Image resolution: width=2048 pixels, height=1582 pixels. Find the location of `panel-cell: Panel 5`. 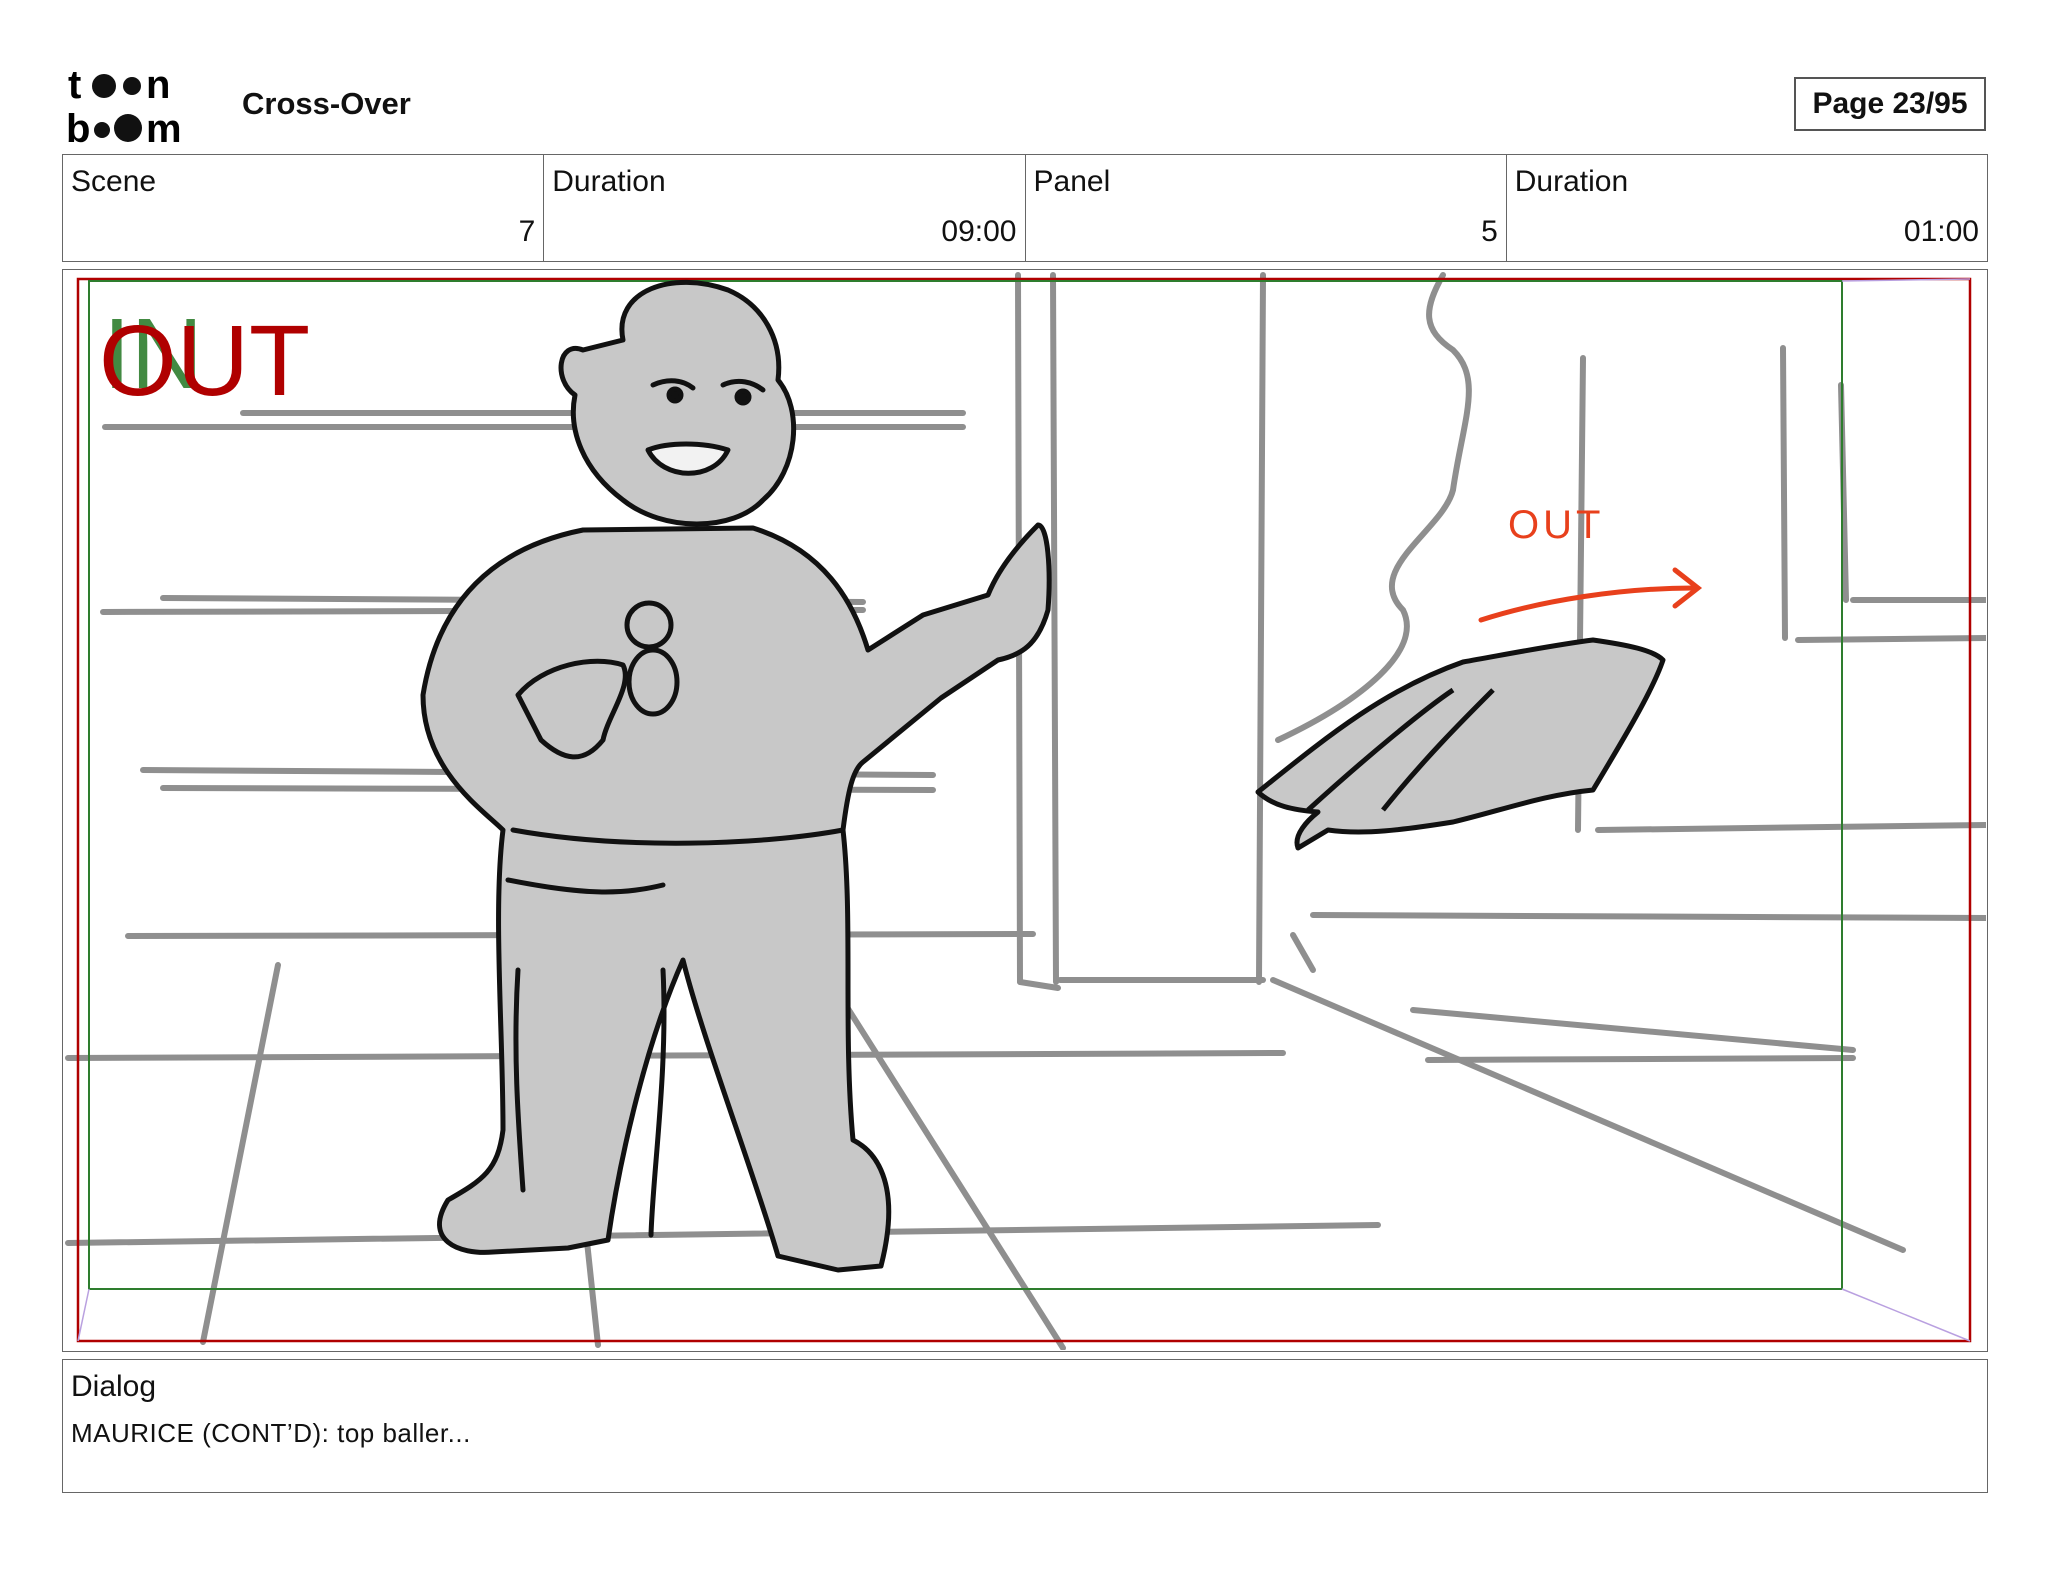

panel-cell: Panel 5 is located at coordinates (1266, 208).